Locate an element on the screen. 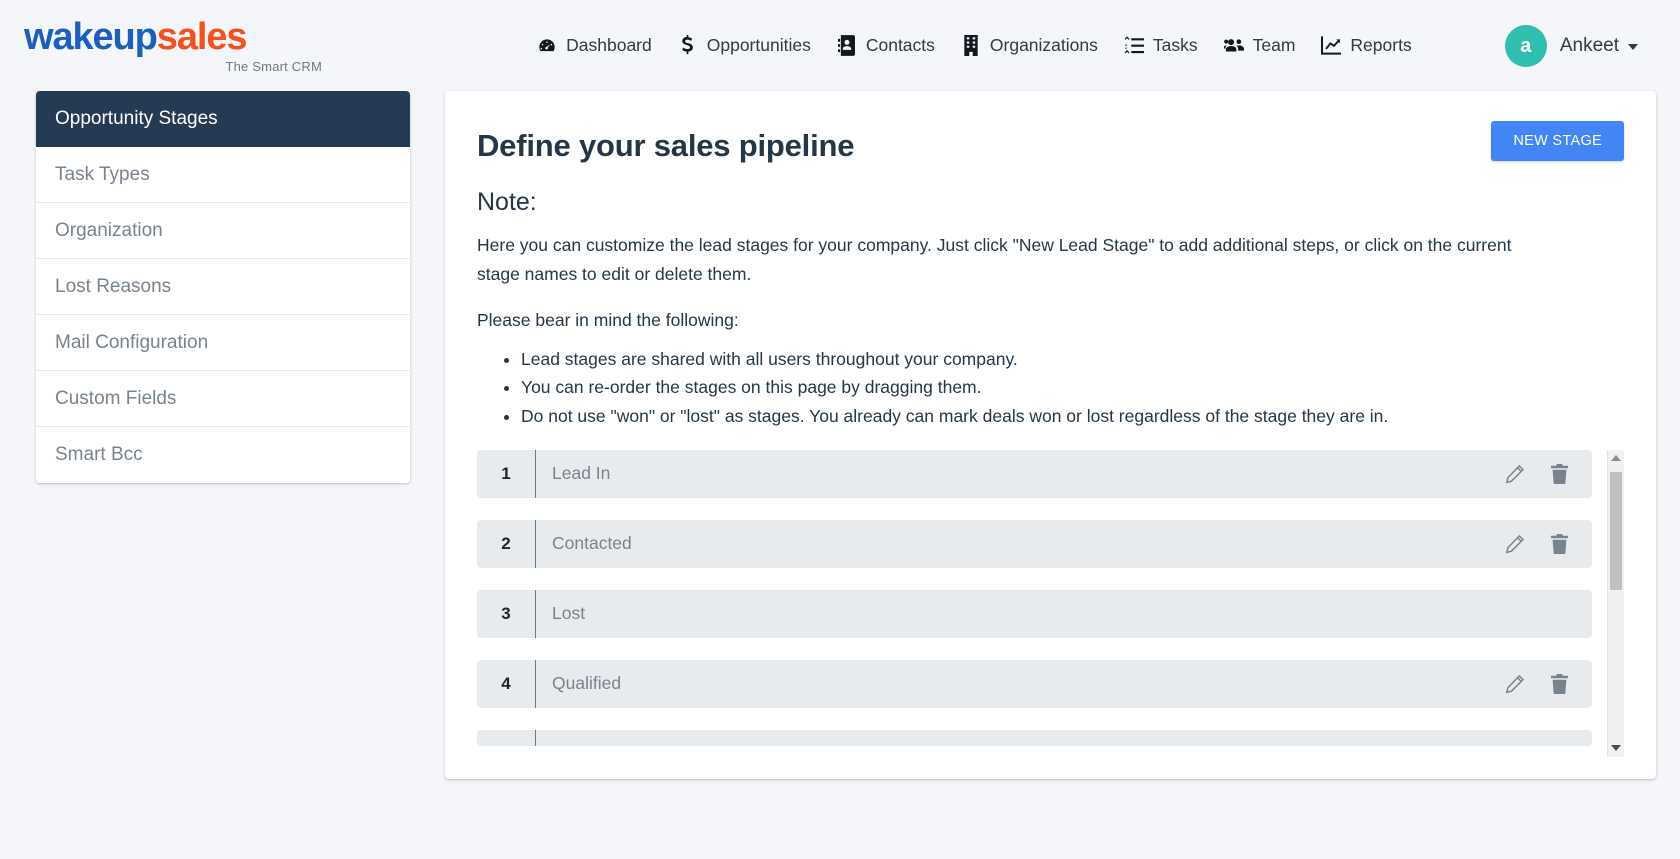 The width and height of the screenshot is (1680, 859). sidebar-item-opportunity-stages: Opportunity Stages is located at coordinates (223, 119).